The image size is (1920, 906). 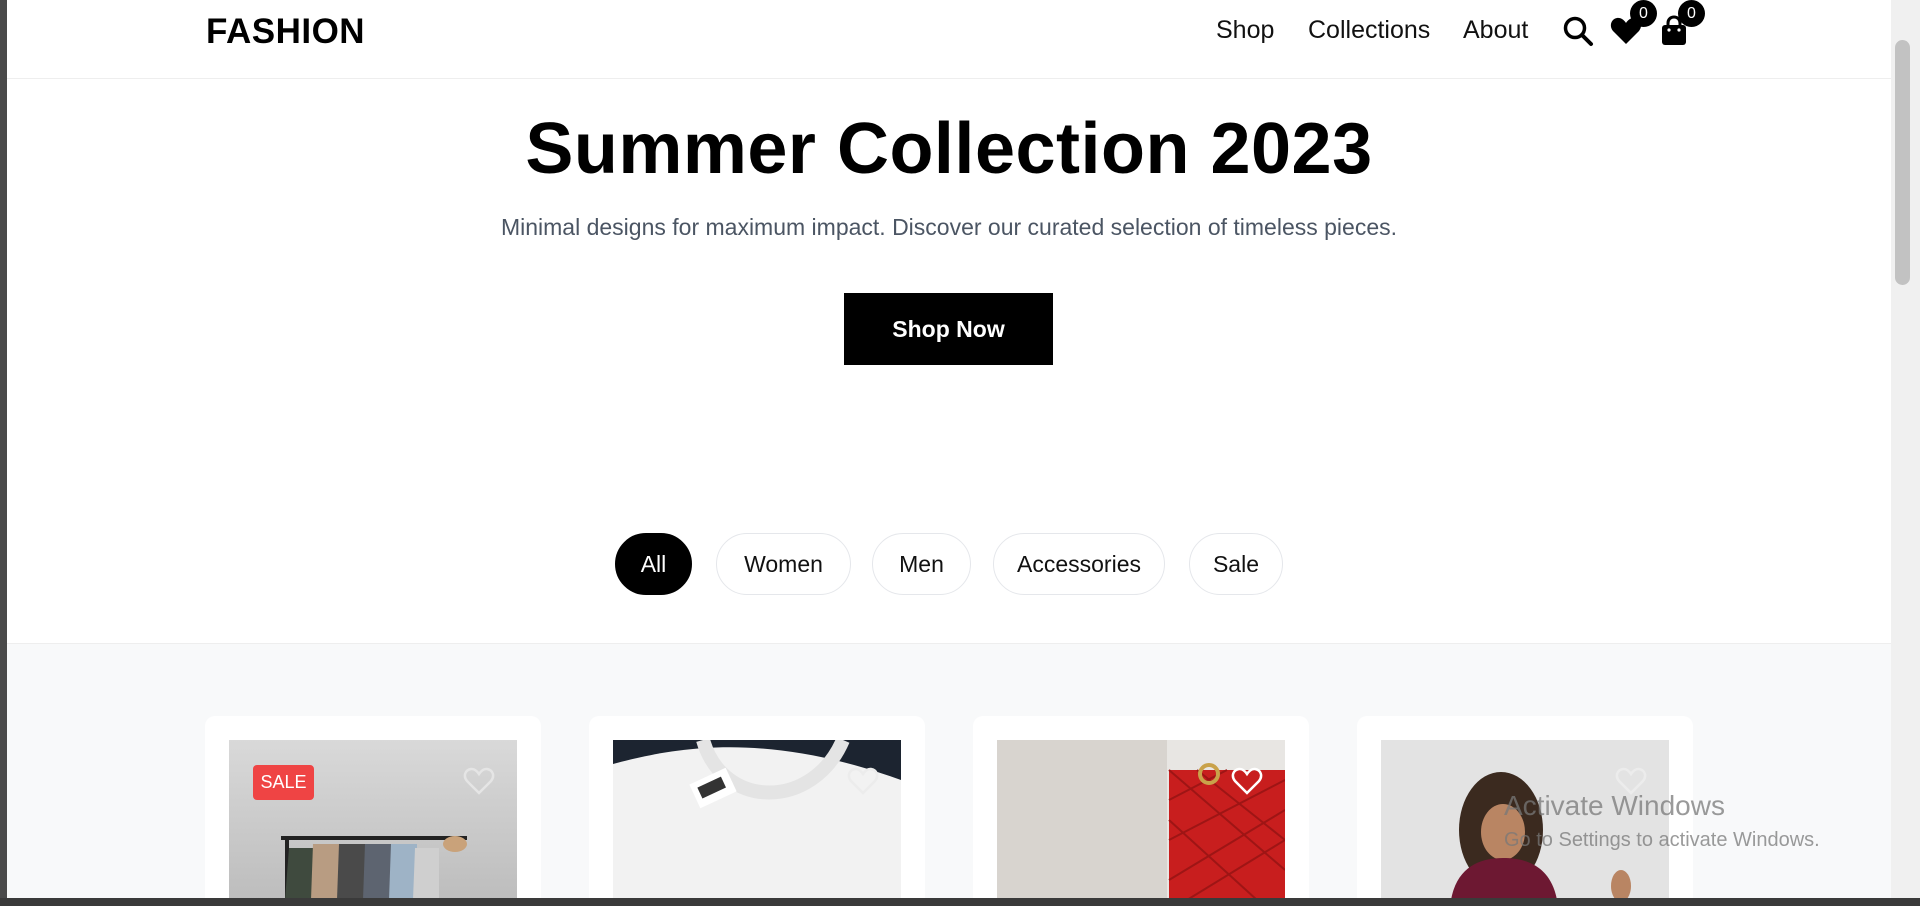 I want to click on sale-badge: SALE, so click(x=283, y=782).